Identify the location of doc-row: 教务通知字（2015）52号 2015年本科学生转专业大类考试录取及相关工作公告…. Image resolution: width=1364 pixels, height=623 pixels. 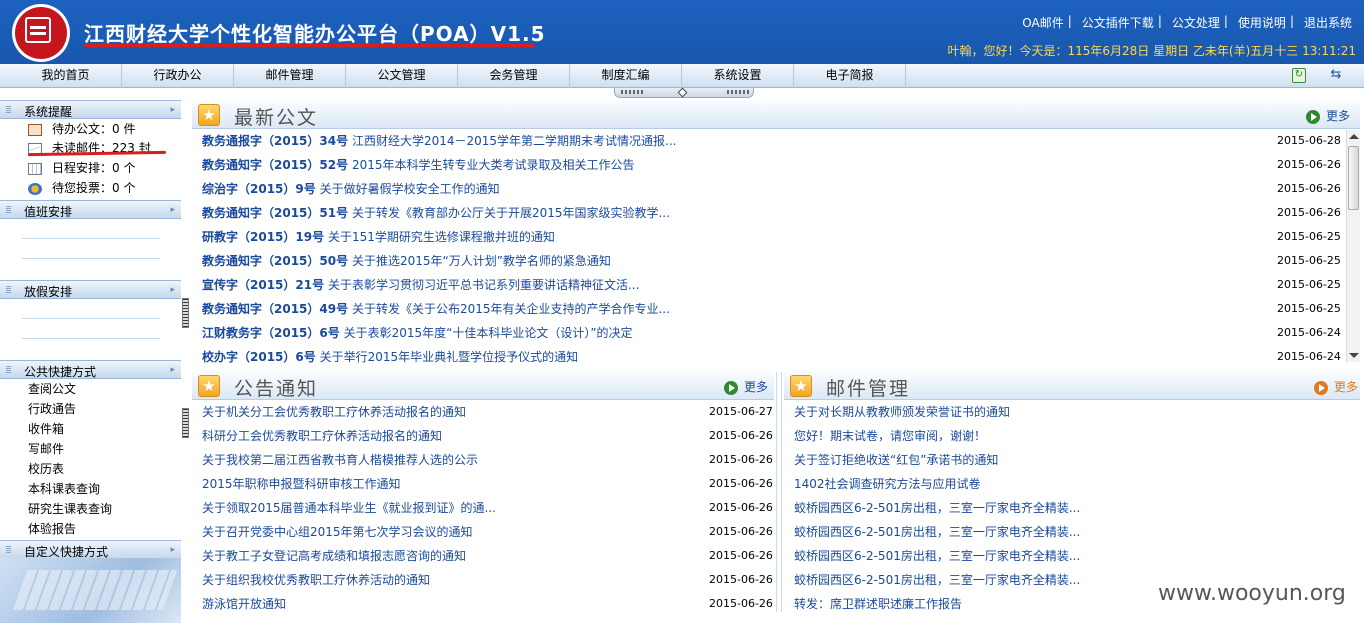
(772, 165).